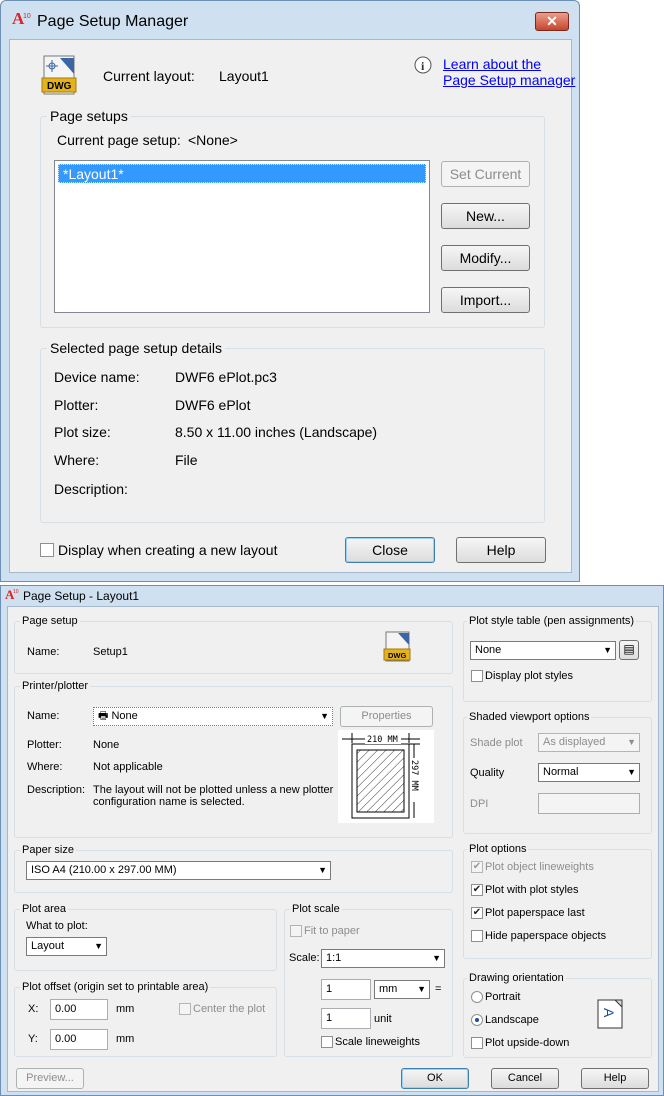  What do you see at coordinates (48, 946) in the screenshot?
I see `what-to-plot-value: Layout` at bounding box center [48, 946].